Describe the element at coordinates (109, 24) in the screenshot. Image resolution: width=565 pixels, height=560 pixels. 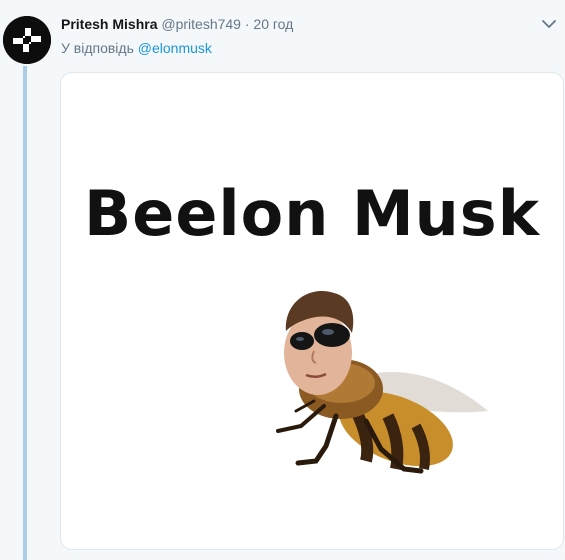
I see `author-name: Pritesh Mishra` at that location.